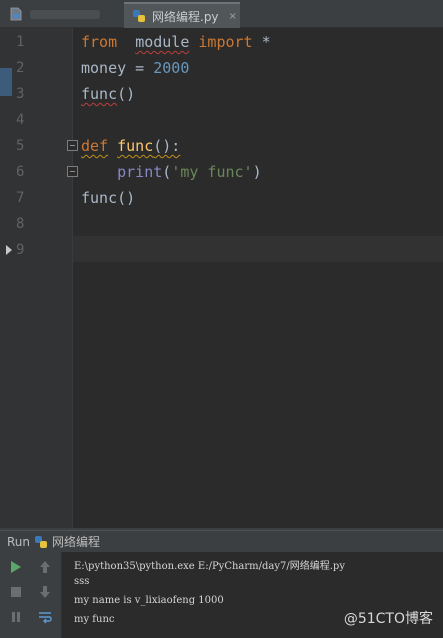  What do you see at coordinates (95, 146) in the screenshot?
I see `code-token: def` at bounding box center [95, 146].